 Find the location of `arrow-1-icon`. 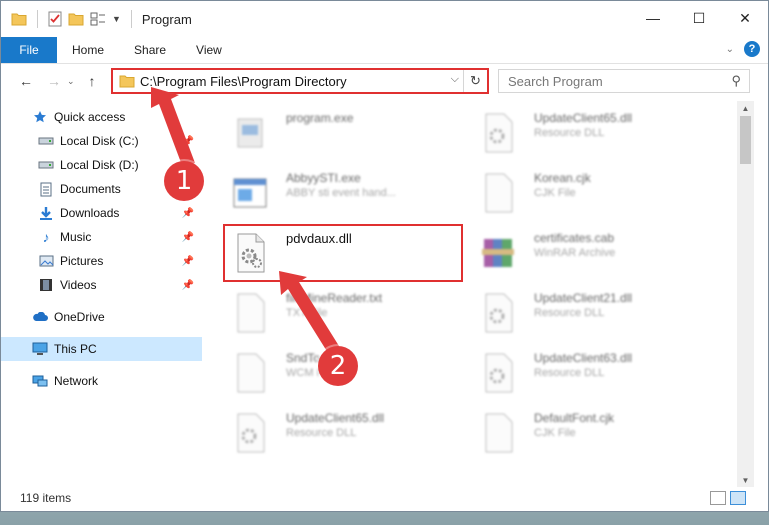

arrow-1-icon is located at coordinates (173, 127).